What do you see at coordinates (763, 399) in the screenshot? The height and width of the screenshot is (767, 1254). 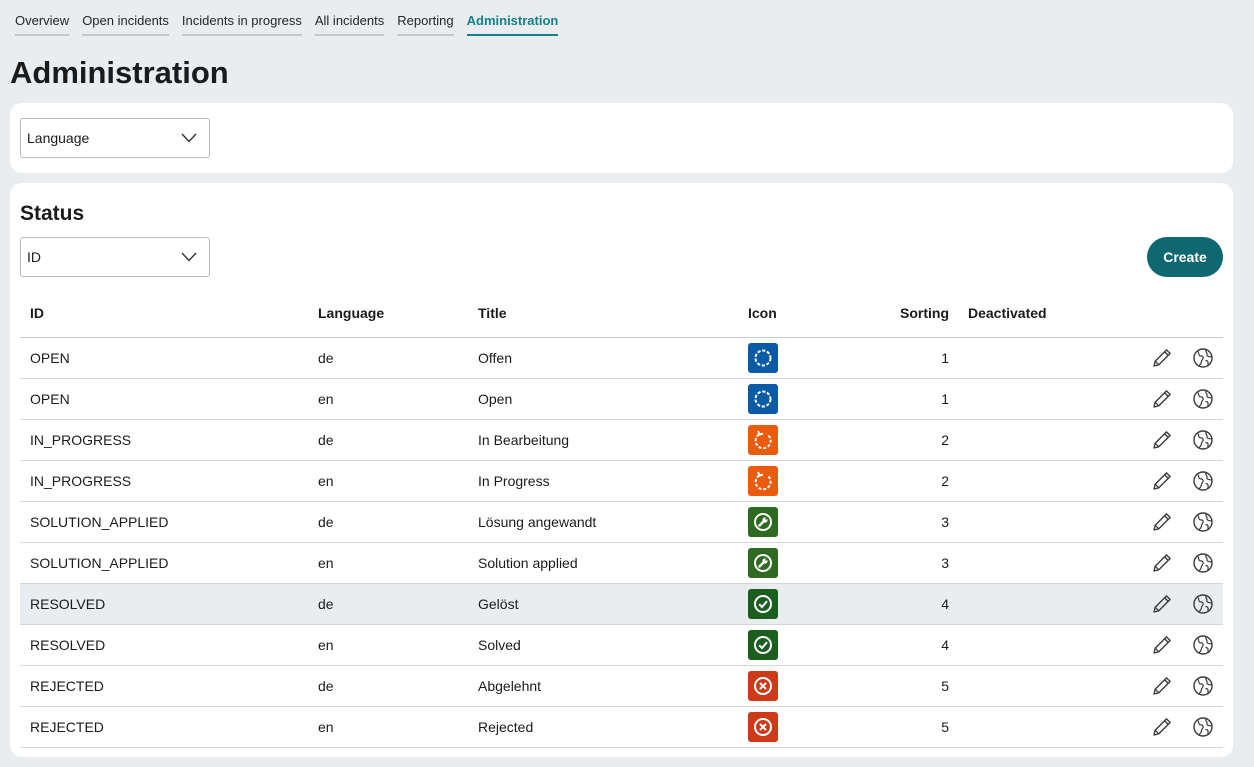 I see `open-status-icon` at bounding box center [763, 399].